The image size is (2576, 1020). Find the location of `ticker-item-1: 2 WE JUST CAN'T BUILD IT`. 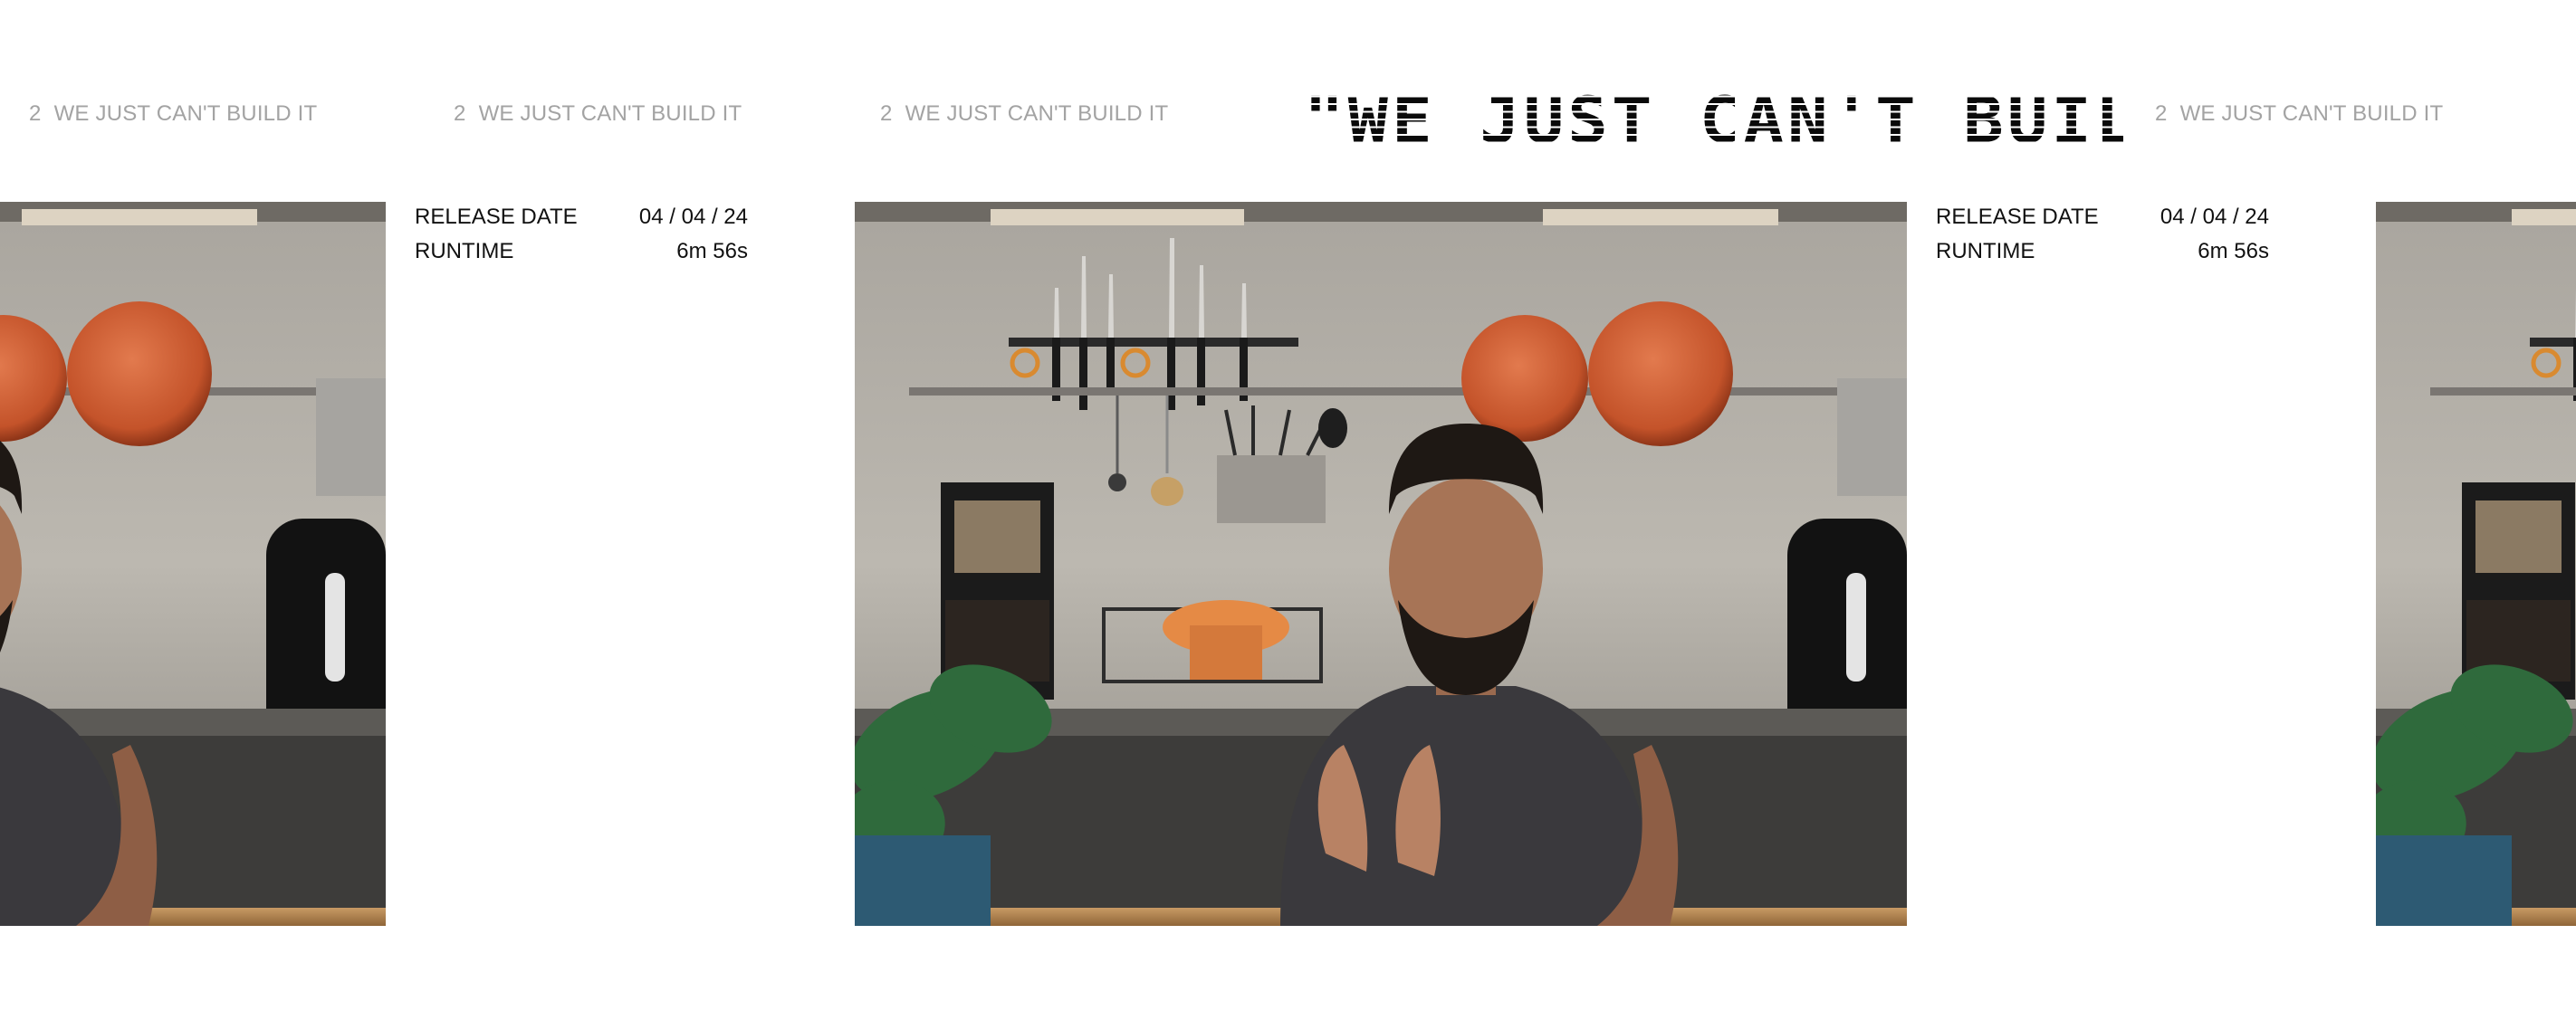

ticker-item-1: 2 WE JUST CAN'T BUILD IT is located at coordinates (173, 114).